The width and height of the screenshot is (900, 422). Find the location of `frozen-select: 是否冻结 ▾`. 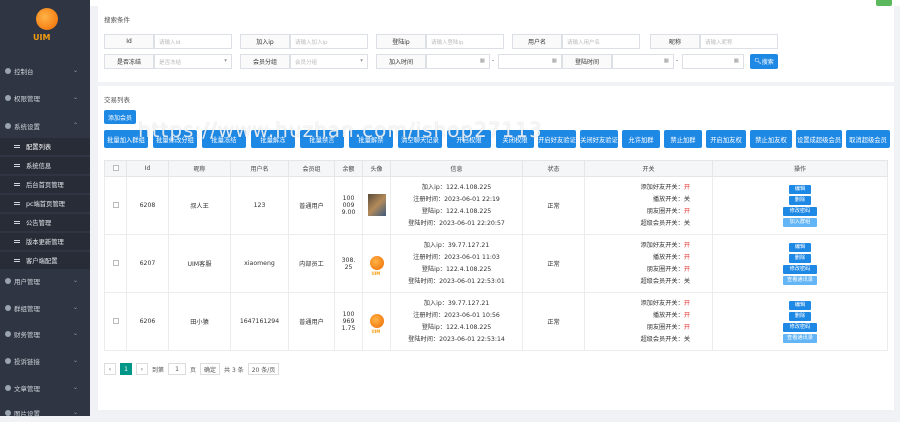

frozen-select: 是否冻结 ▾ is located at coordinates (193, 61).